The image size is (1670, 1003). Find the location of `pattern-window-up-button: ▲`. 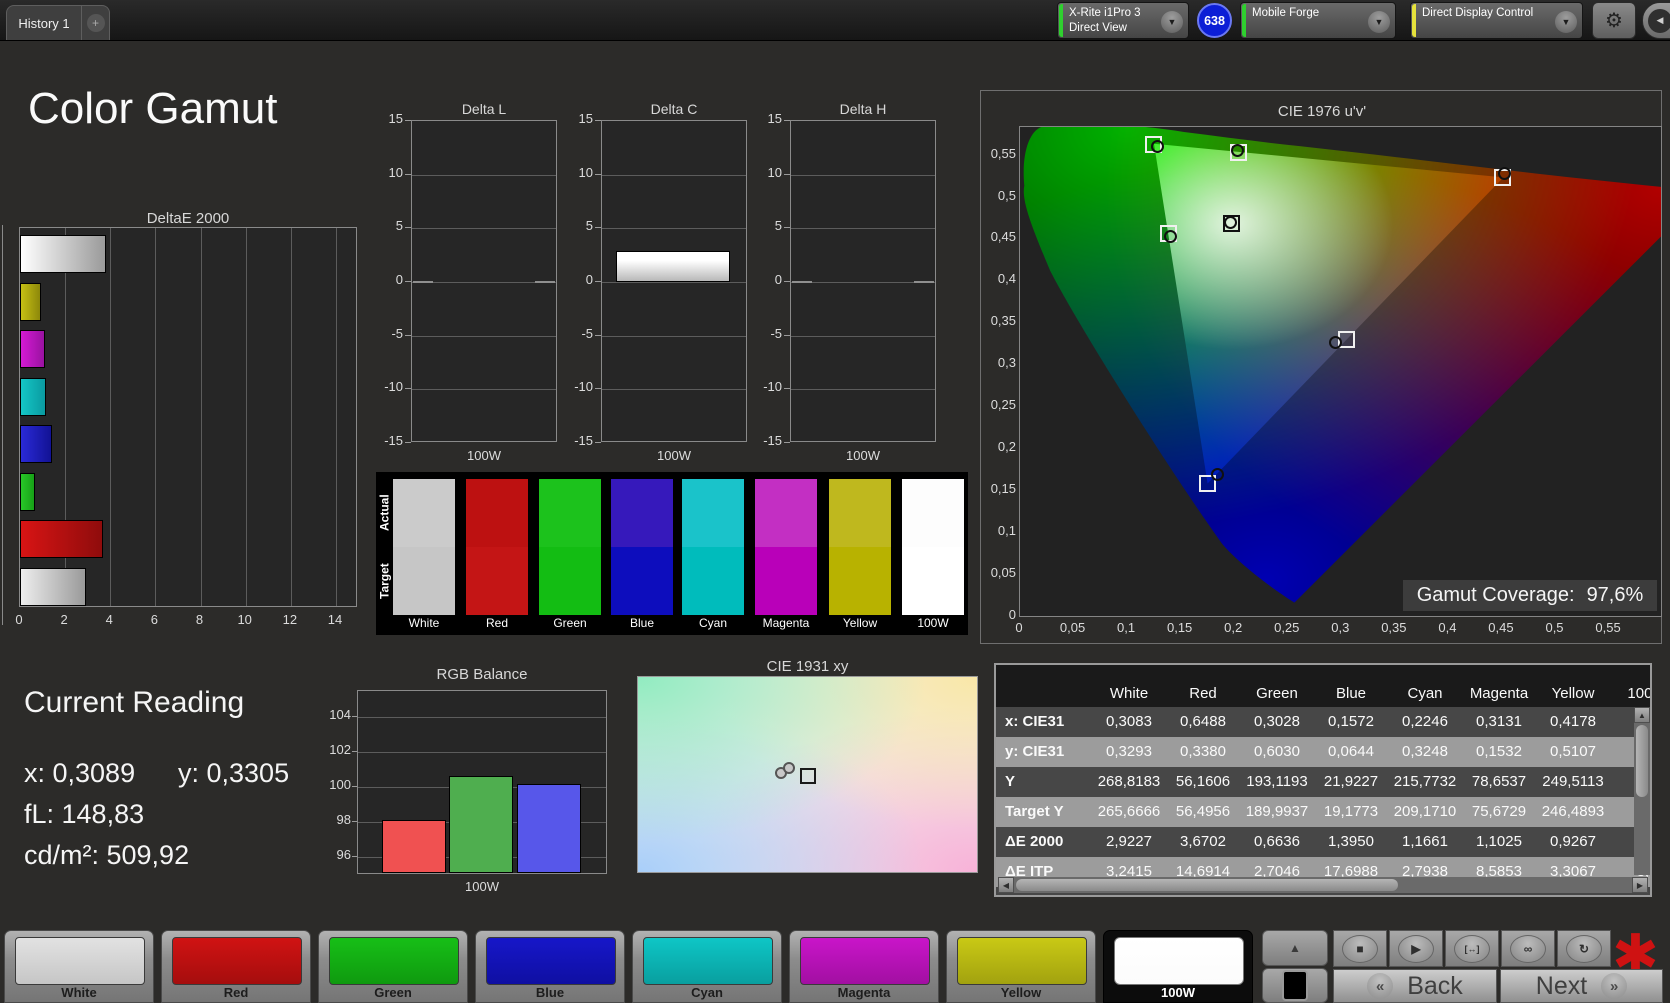

pattern-window-up-button: ▲ is located at coordinates (1295, 948).